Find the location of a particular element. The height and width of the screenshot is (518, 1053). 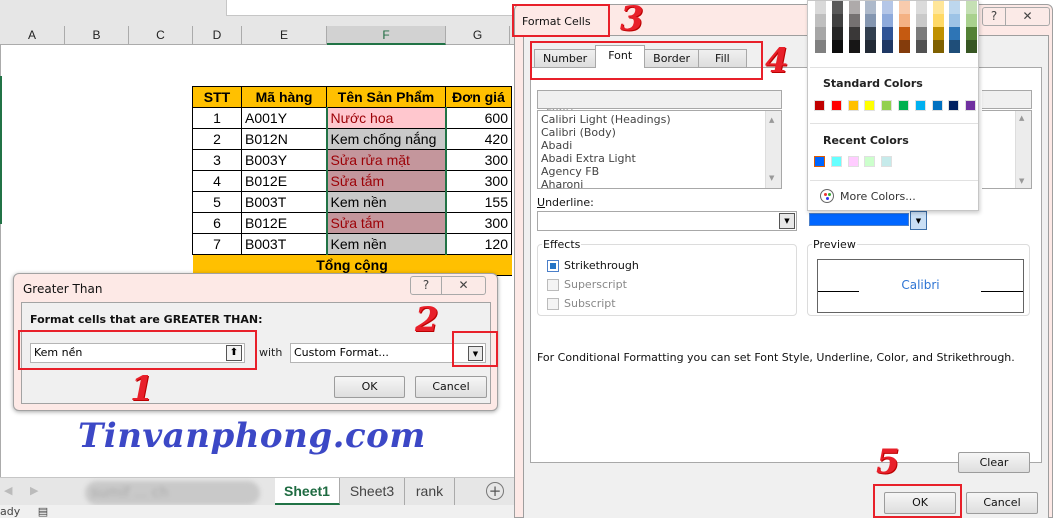

superscript-checkbox is located at coordinates (553, 285).